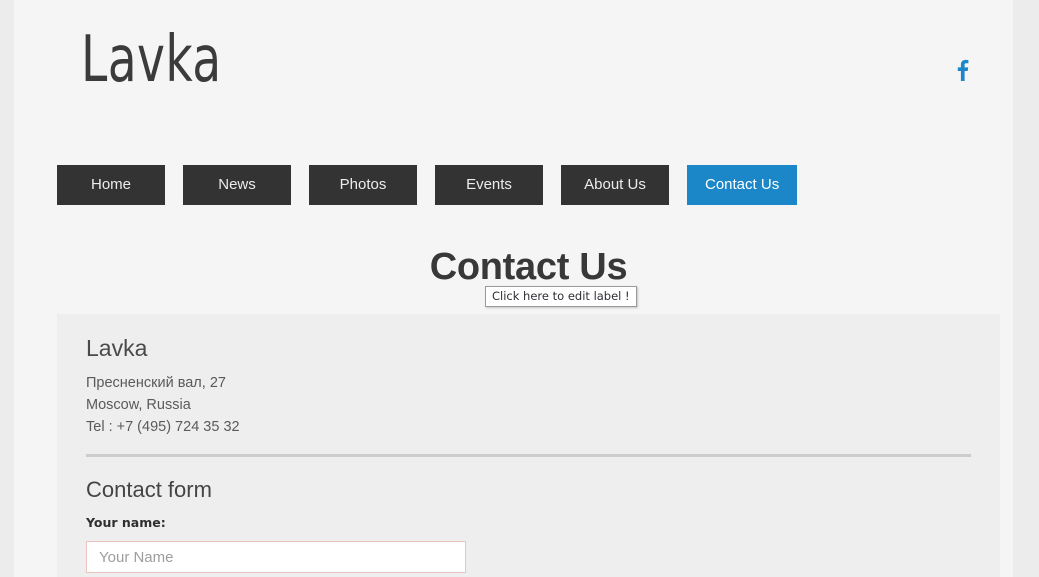 This screenshot has height=577, width=1039. I want to click on organization-name: Lavka, so click(117, 348).